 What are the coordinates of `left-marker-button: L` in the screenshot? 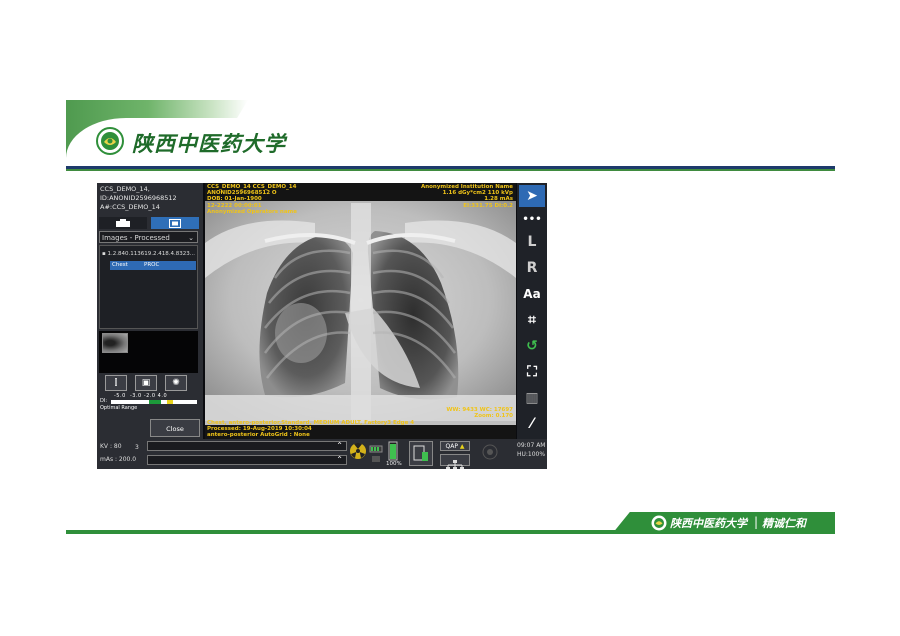 It's located at (532, 242).